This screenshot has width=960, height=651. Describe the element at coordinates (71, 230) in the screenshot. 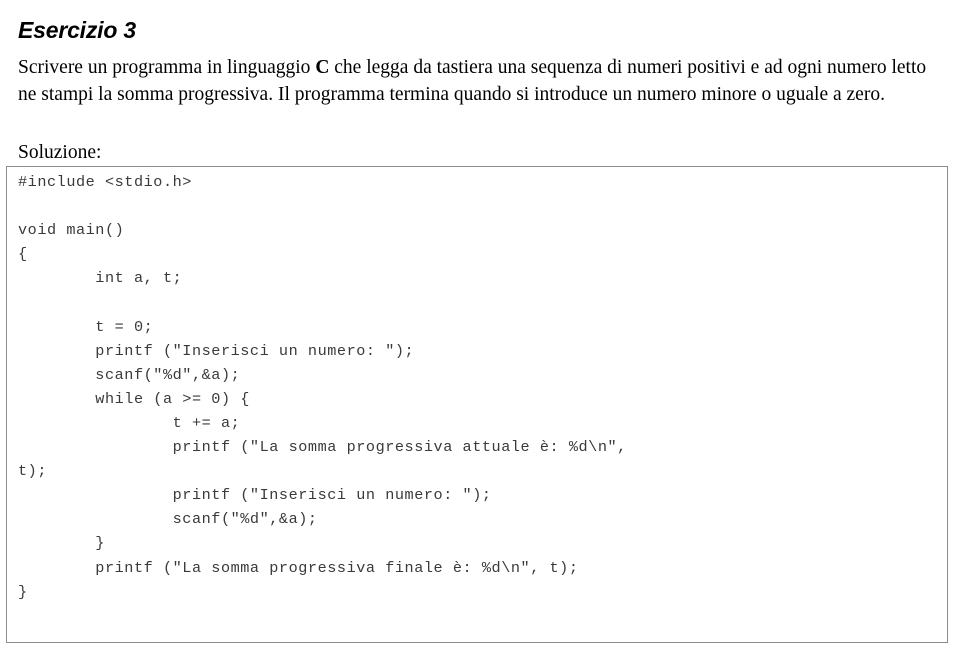

I see `code-line: void main()` at that location.